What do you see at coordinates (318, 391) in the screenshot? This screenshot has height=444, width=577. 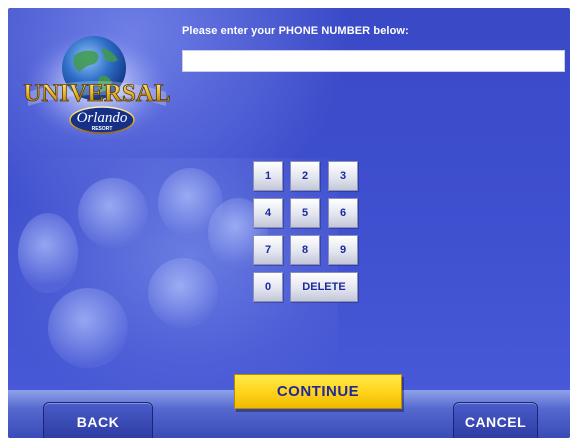 I see `continue-button: CONTINUE` at bounding box center [318, 391].